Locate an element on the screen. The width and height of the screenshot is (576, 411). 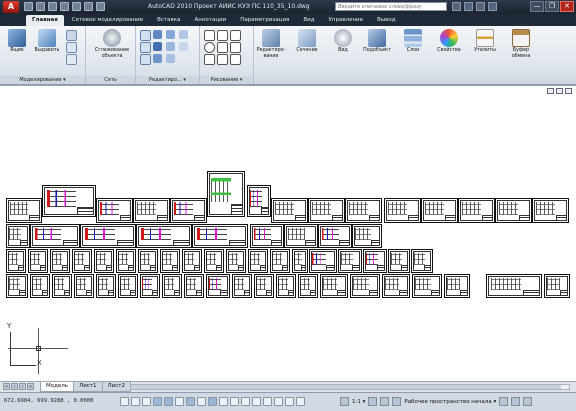
dynamic-ucs-icon is located at coordinates (201, 401).